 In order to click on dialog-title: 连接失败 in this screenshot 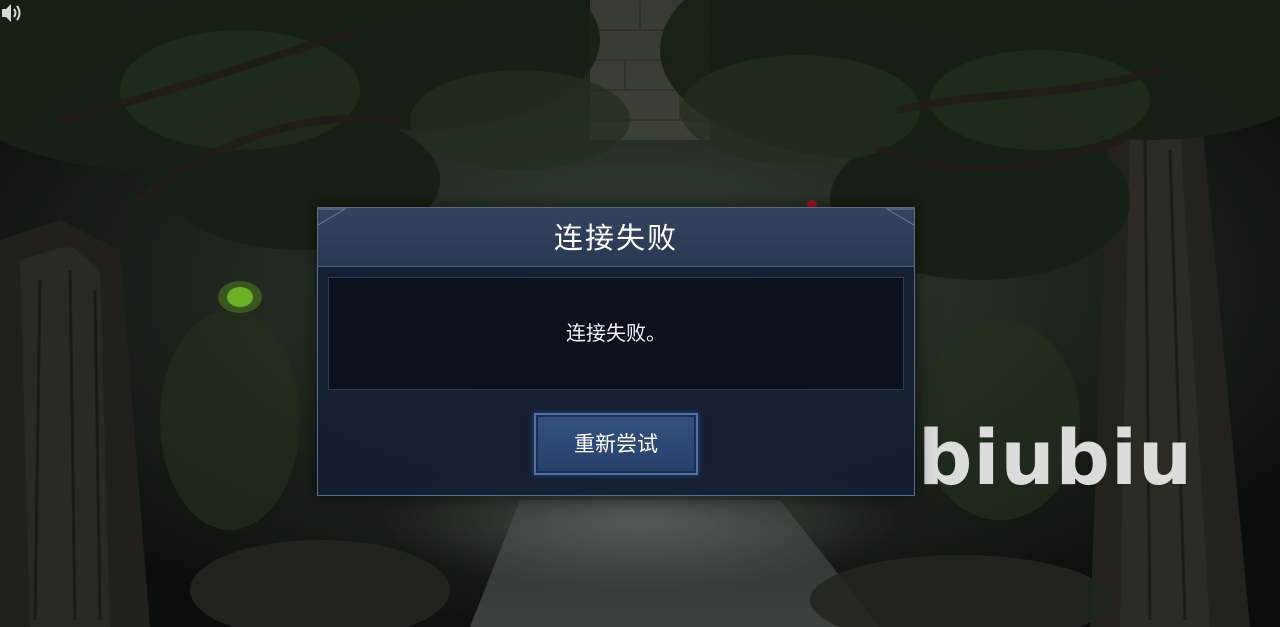, I will do `click(615, 238)`.